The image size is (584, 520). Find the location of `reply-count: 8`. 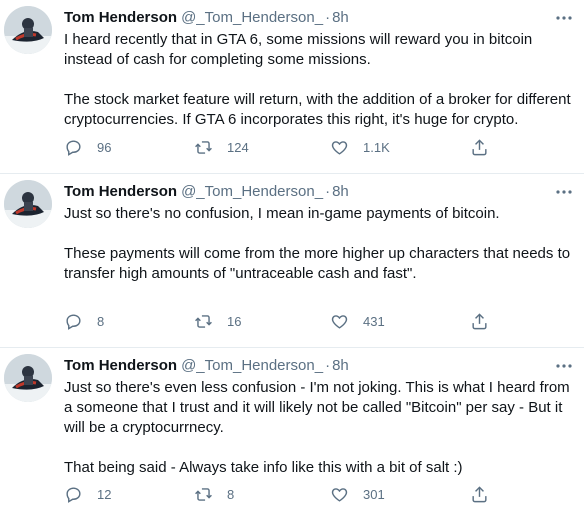

reply-count: 8 is located at coordinates (101, 321).